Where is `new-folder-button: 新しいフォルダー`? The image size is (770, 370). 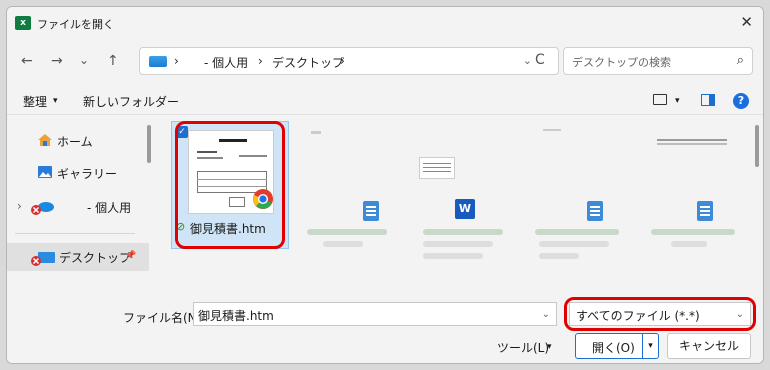 new-folder-button: 新しいフォルダー is located at coordinates (131, 101).